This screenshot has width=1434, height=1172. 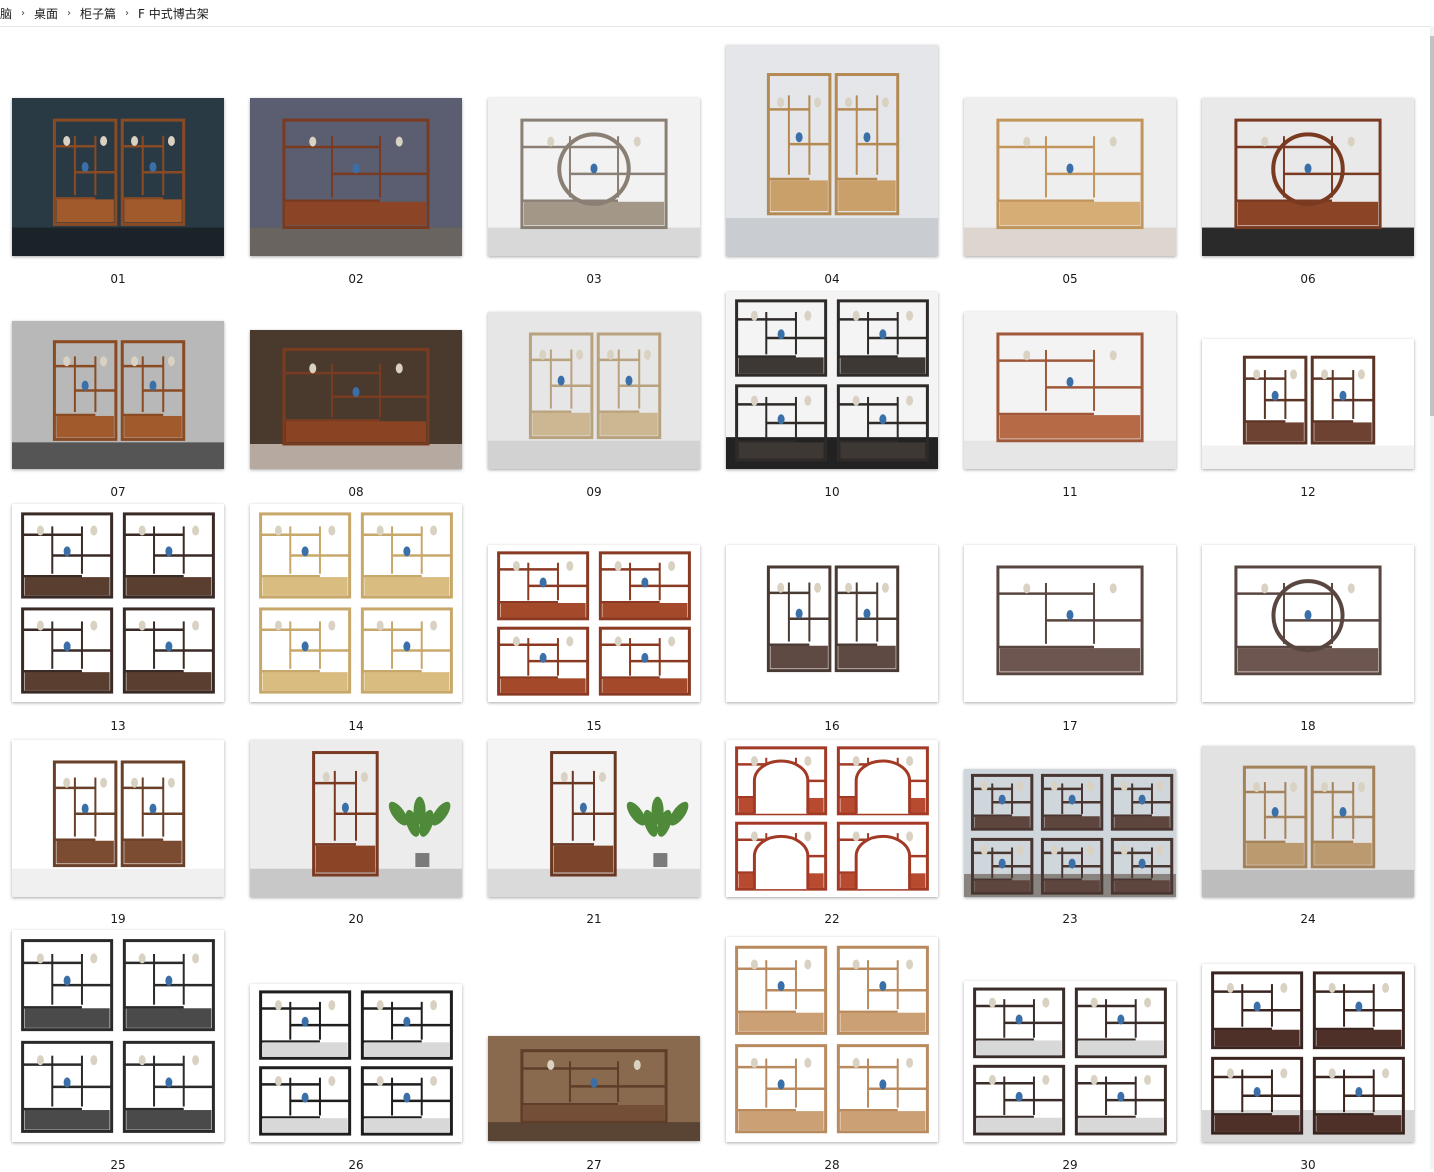 What do you see at coordinates (118, 492) in the screenshot?
I see `file-name-label: 07` at bounding box center [118, 492].